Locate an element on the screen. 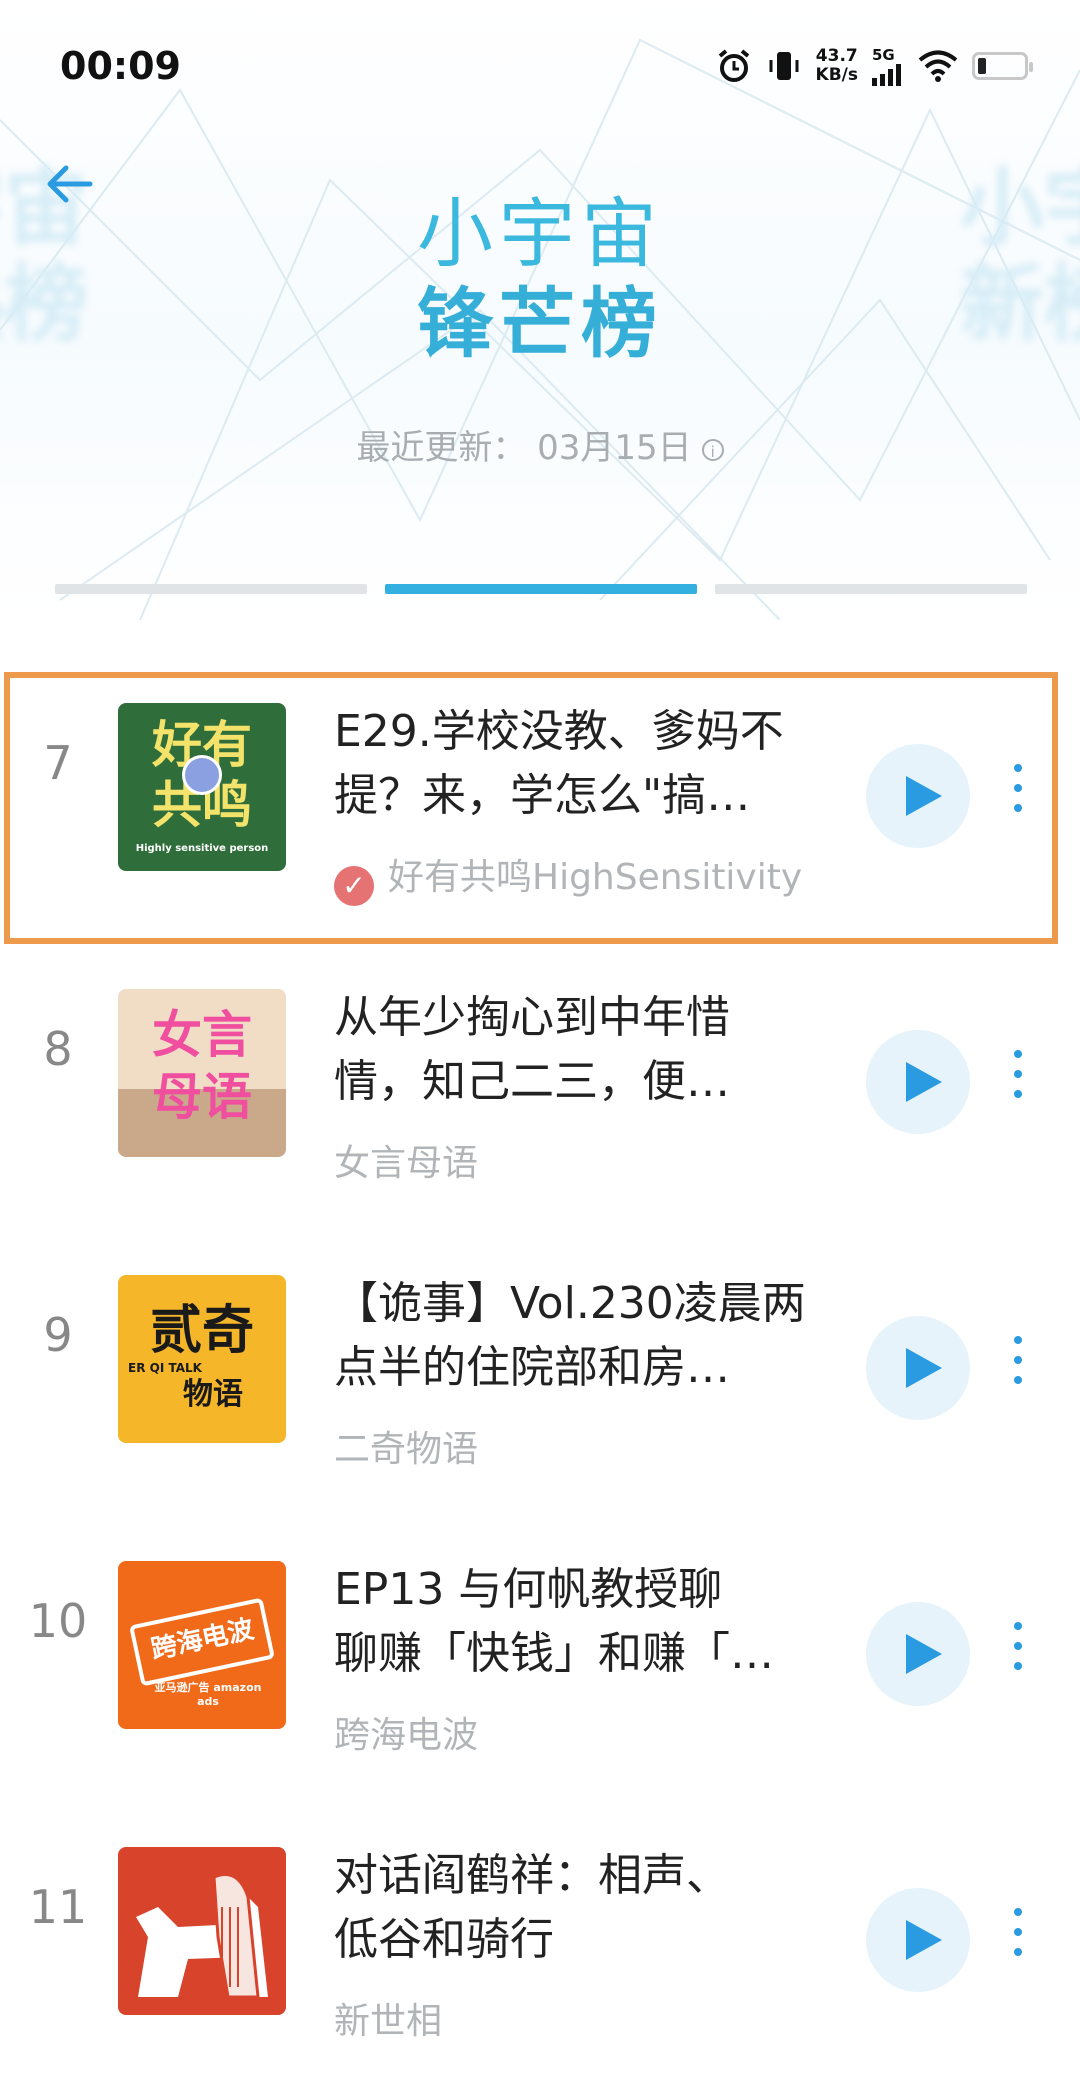 The image size is (1080, 2098). rank-number: 9 is located at coordinates (58, 1335).